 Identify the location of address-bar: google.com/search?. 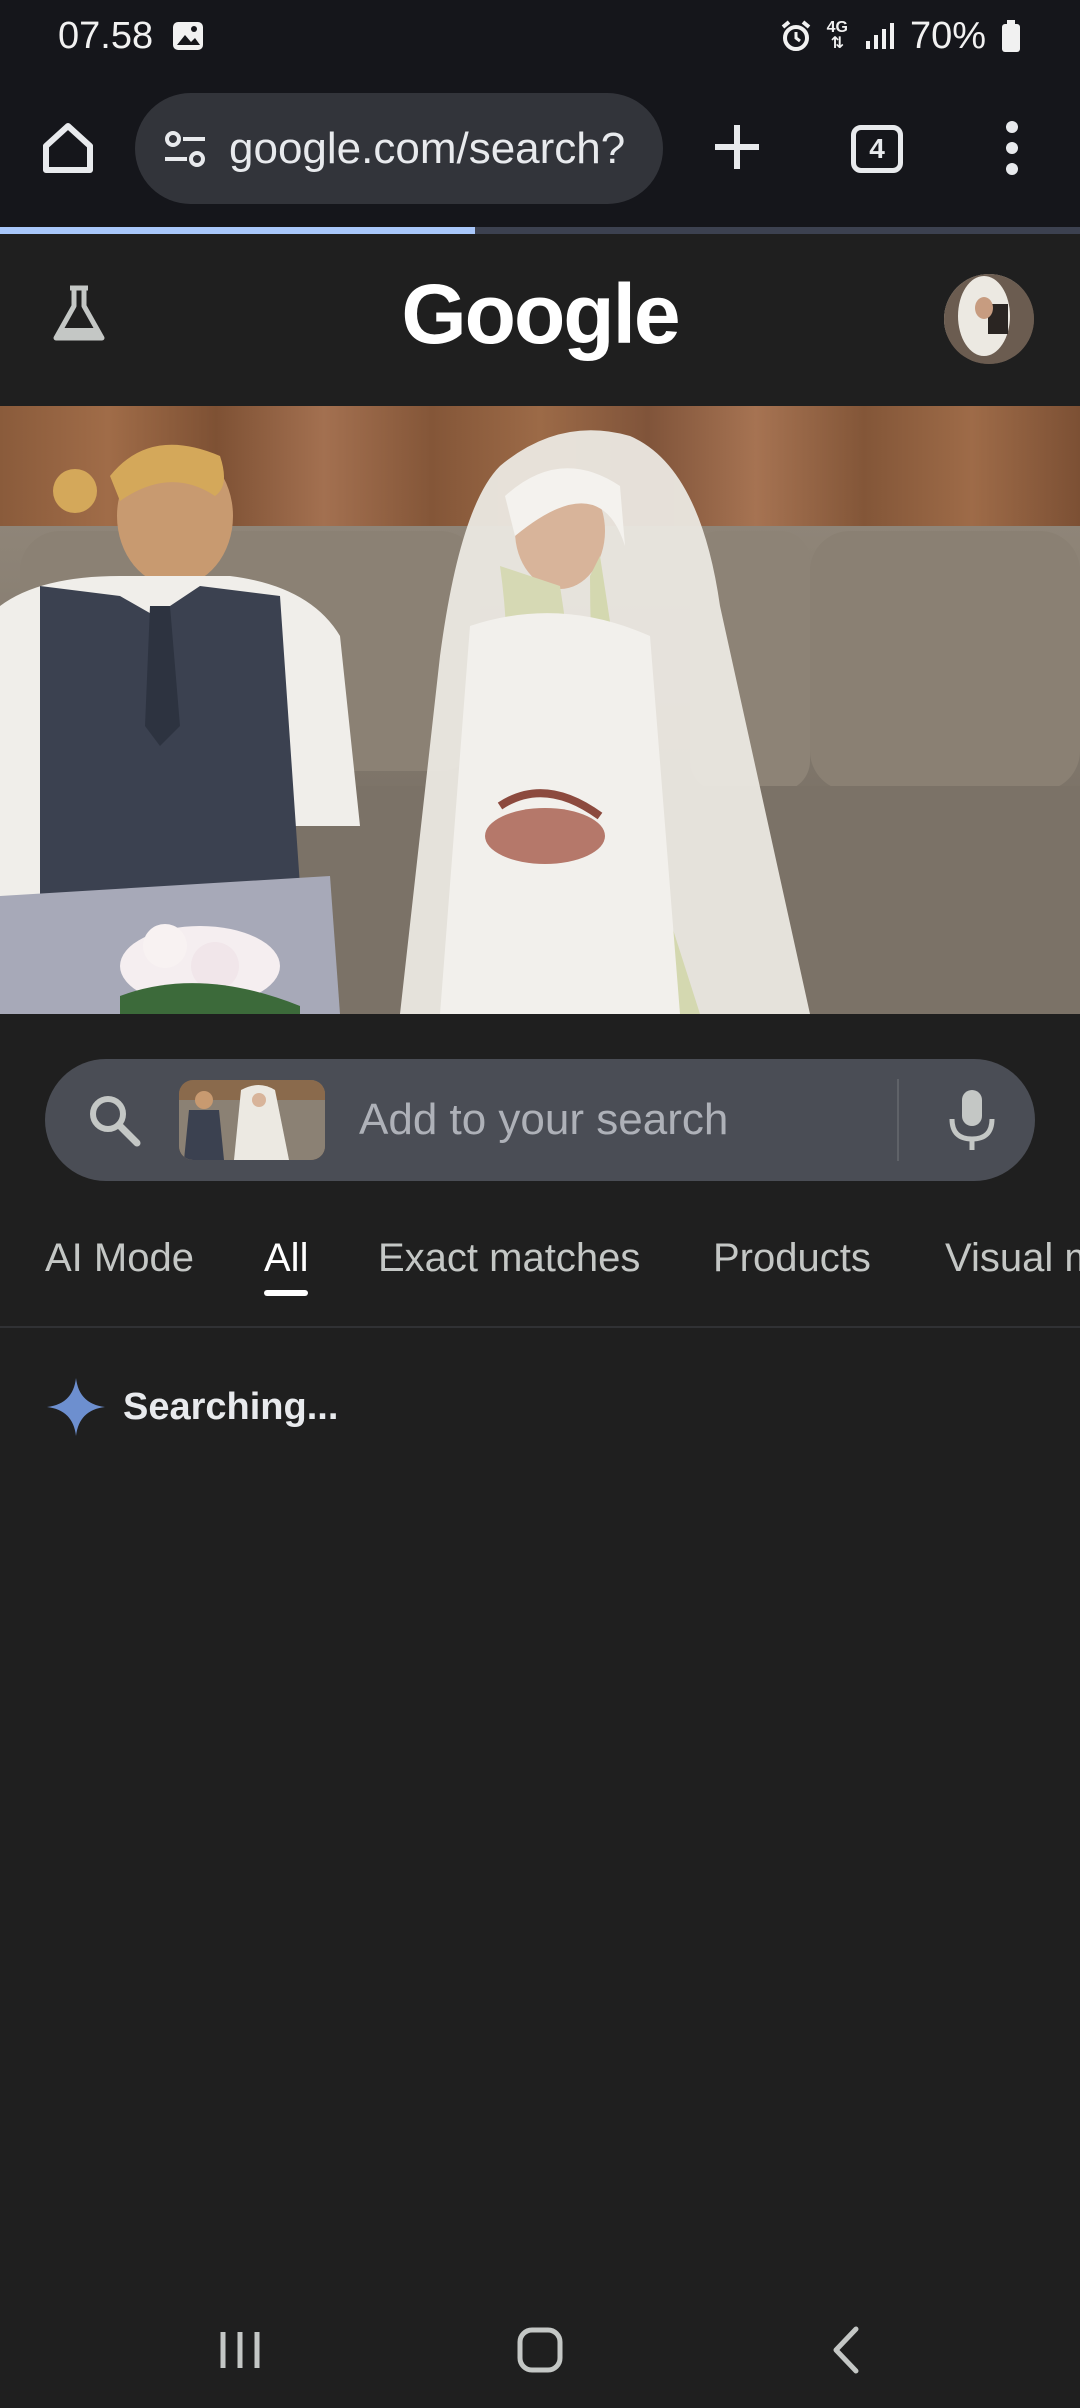
(399, 148).